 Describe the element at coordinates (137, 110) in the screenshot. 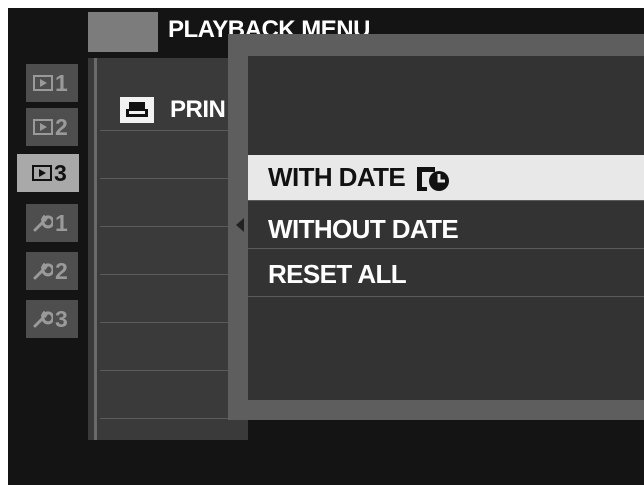

I see `print-icon` at that location.